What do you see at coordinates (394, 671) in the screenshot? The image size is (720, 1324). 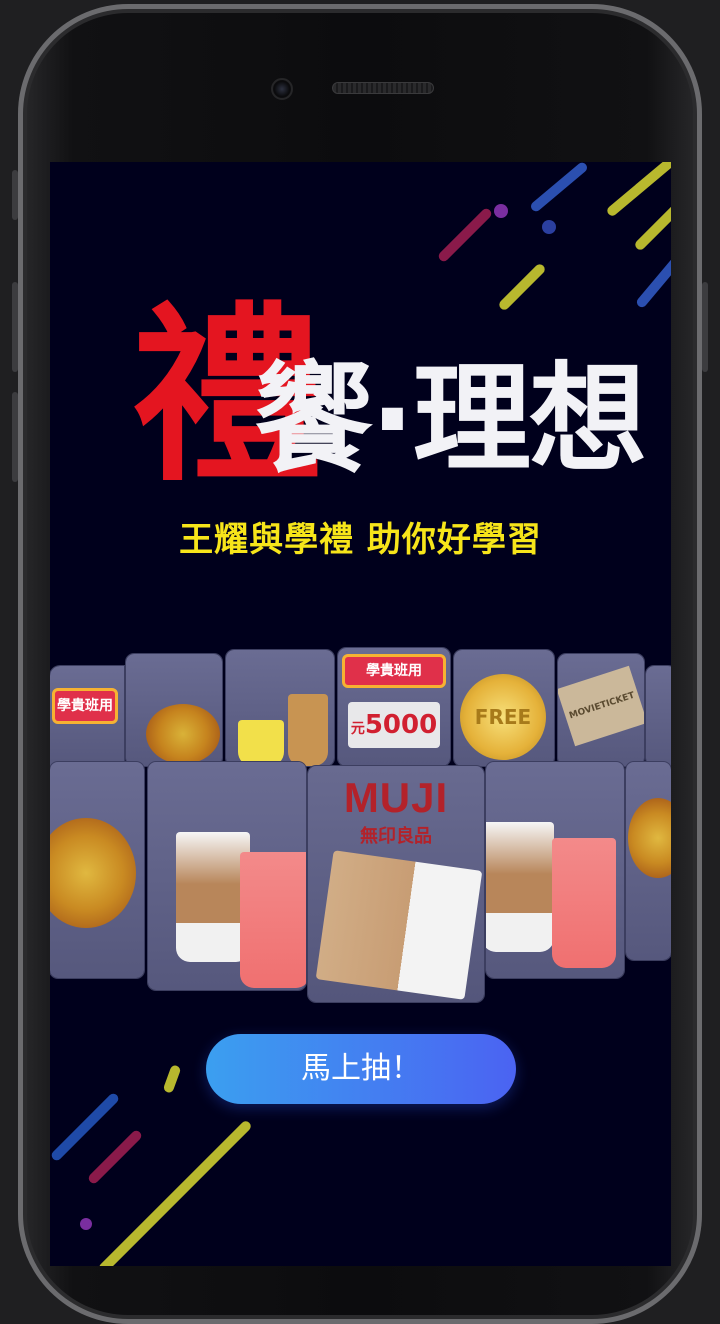 I see `voucher-sign: 學貴班用` at bounding box center [394, 671].